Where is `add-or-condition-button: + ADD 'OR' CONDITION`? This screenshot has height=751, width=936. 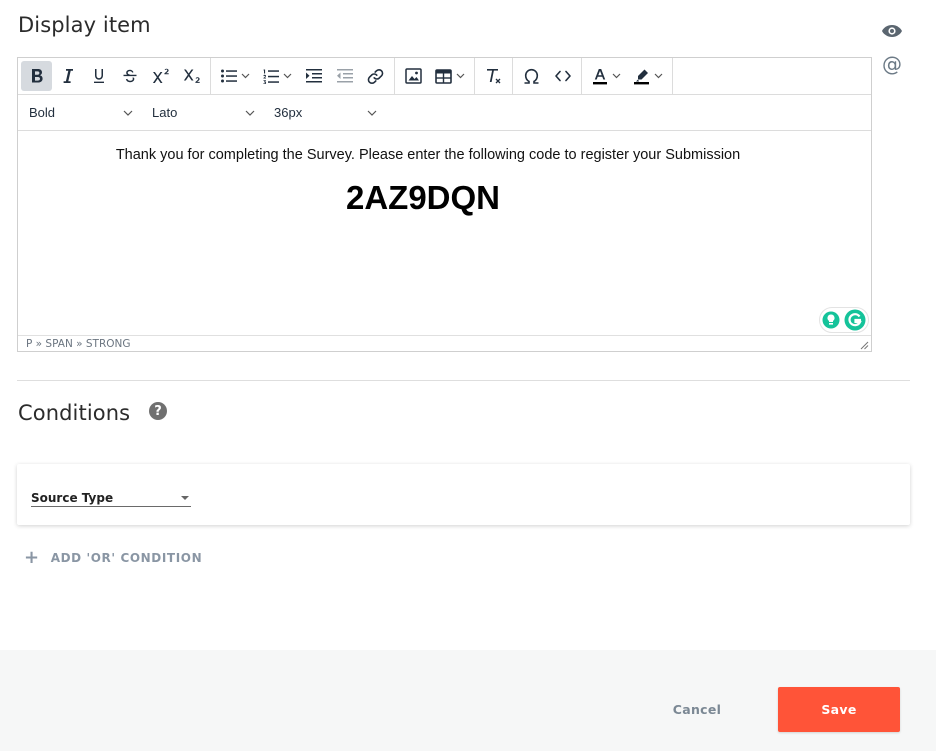
add-or-condition-button: + ADD 'OR' CONDITION is located at coordinates (113, 557).